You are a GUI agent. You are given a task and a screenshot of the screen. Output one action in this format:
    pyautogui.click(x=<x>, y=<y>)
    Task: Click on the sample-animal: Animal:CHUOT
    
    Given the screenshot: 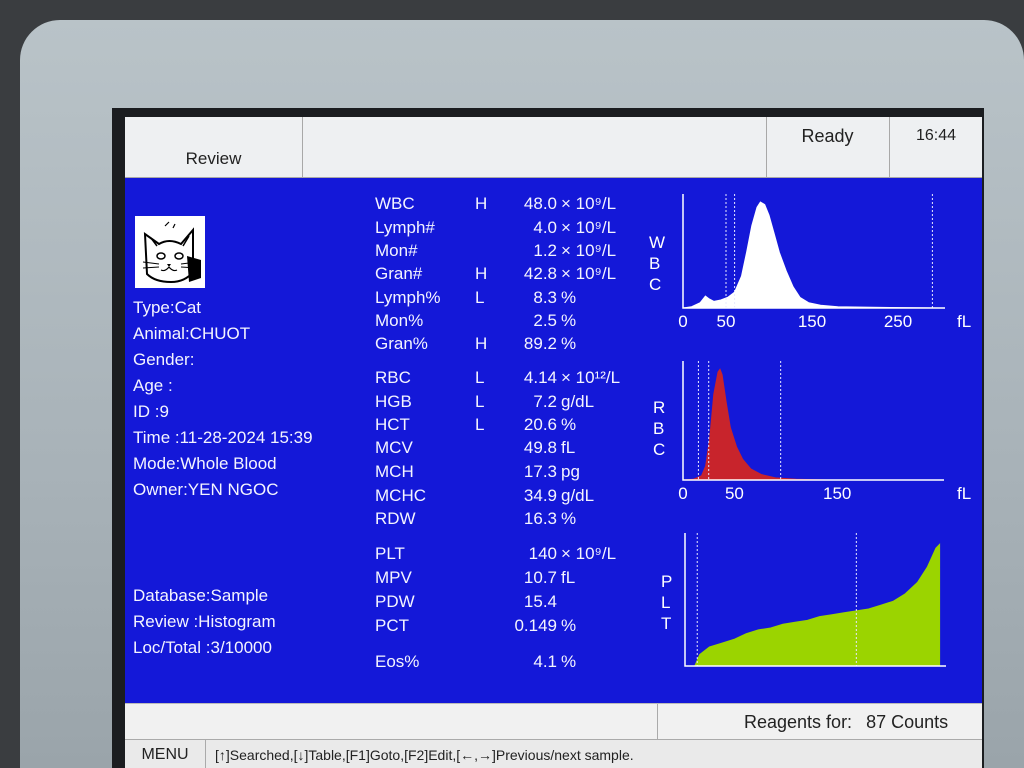 What is the action you would take?
    pyautogui.click(x=192, y=333)
    